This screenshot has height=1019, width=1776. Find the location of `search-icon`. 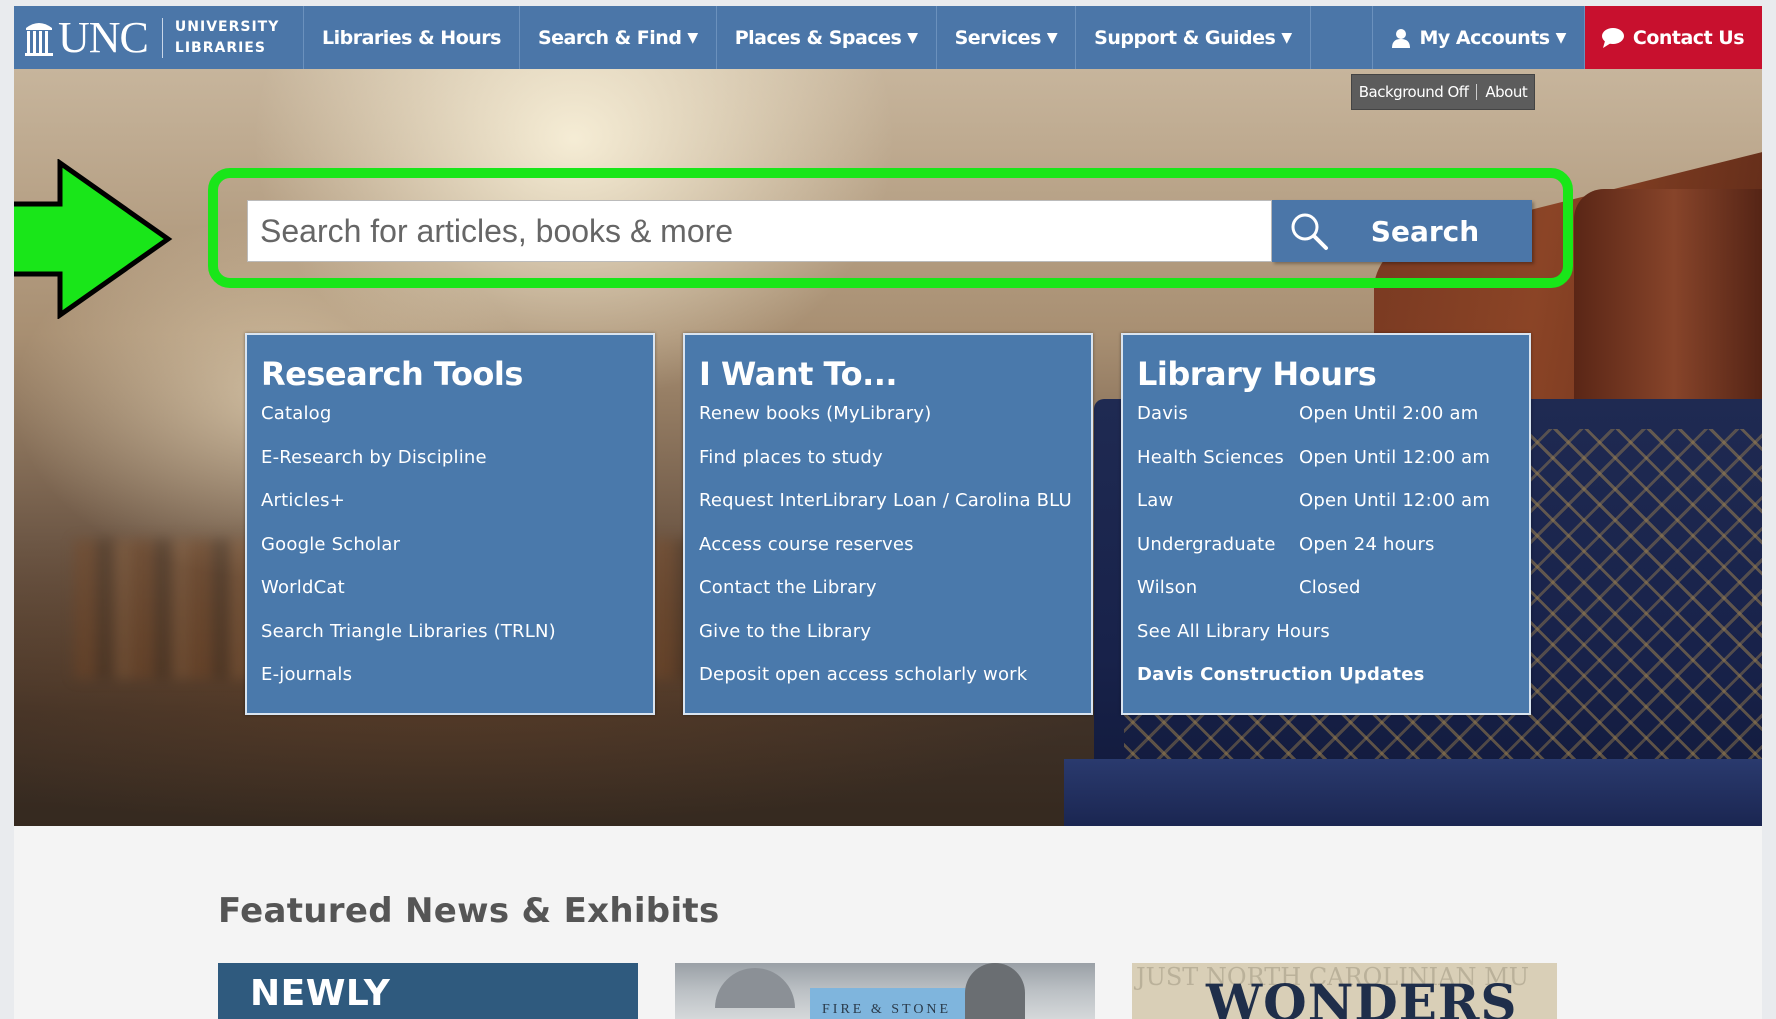

search-icon is located at coordinates (1309, 231).